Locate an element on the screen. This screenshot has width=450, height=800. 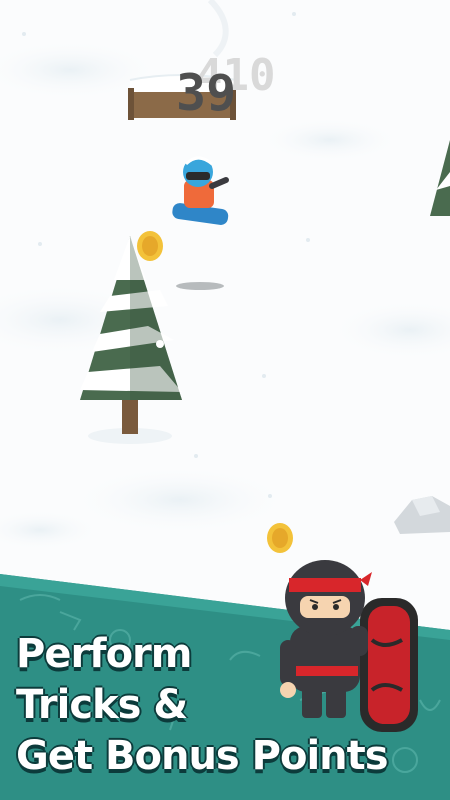
promo-line-2: Tricks & is located at coordinates (102, 705).